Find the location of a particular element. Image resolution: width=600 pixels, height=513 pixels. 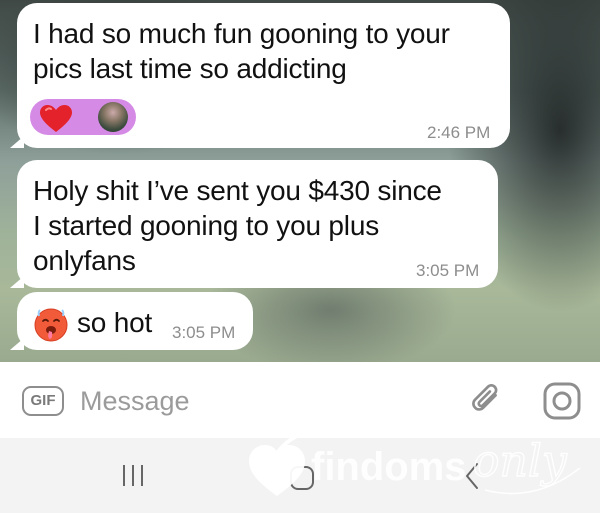

instagram-camera-icon is located at coordinates (562, 401).